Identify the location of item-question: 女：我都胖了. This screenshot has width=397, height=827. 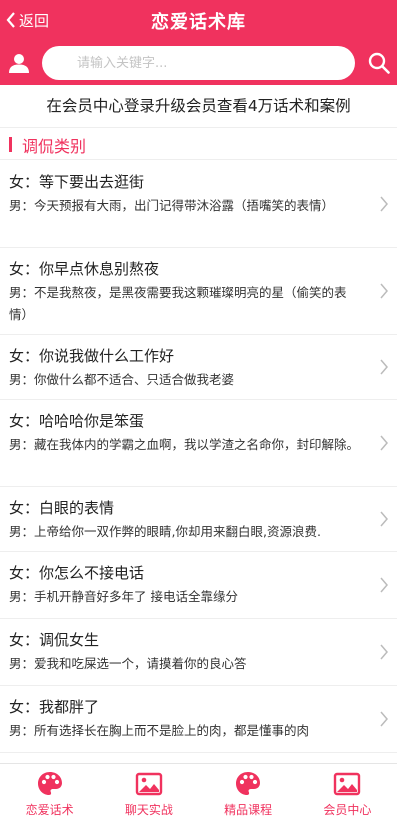
(54, 707).